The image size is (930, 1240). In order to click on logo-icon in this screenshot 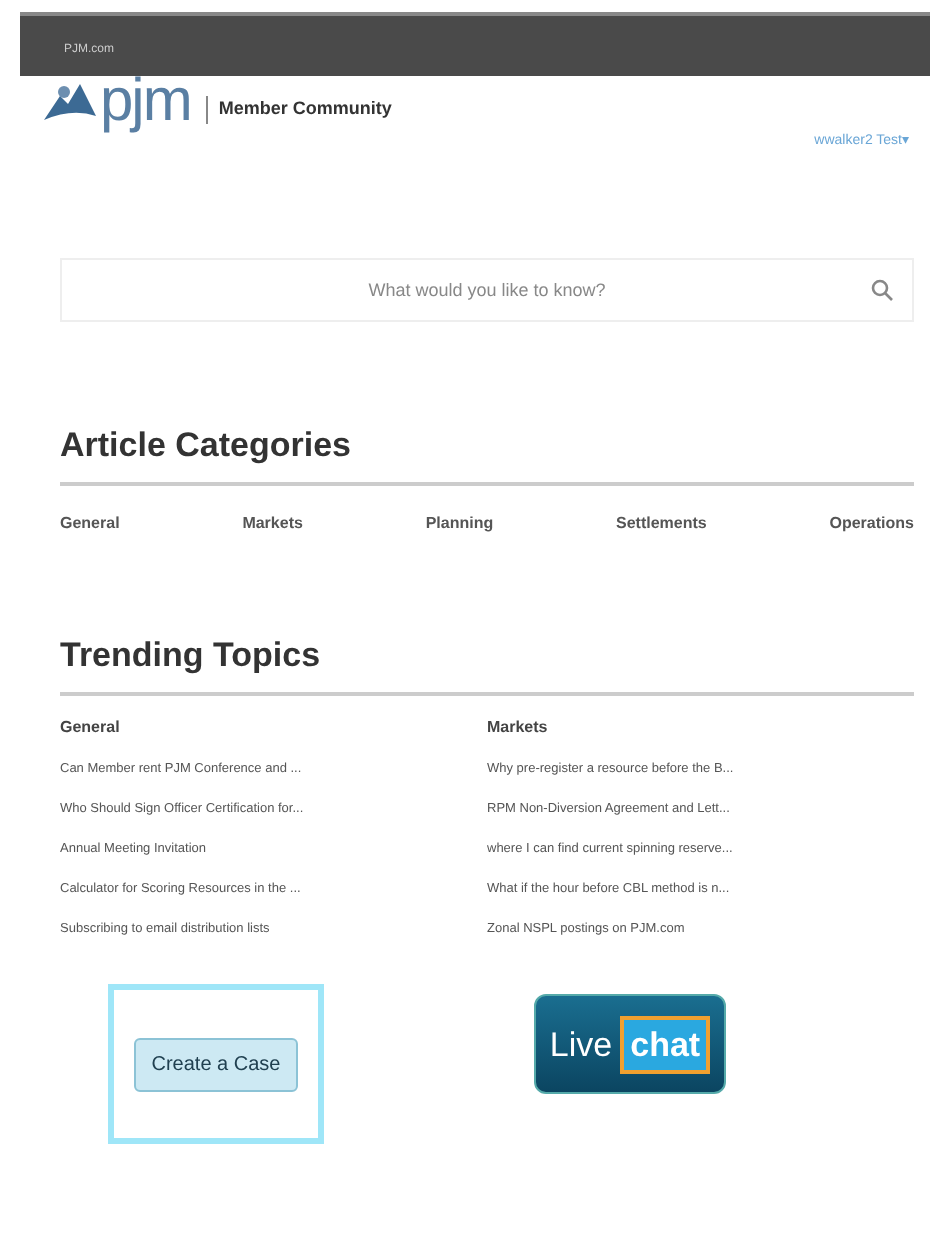, I will do `click(70, 102)`.